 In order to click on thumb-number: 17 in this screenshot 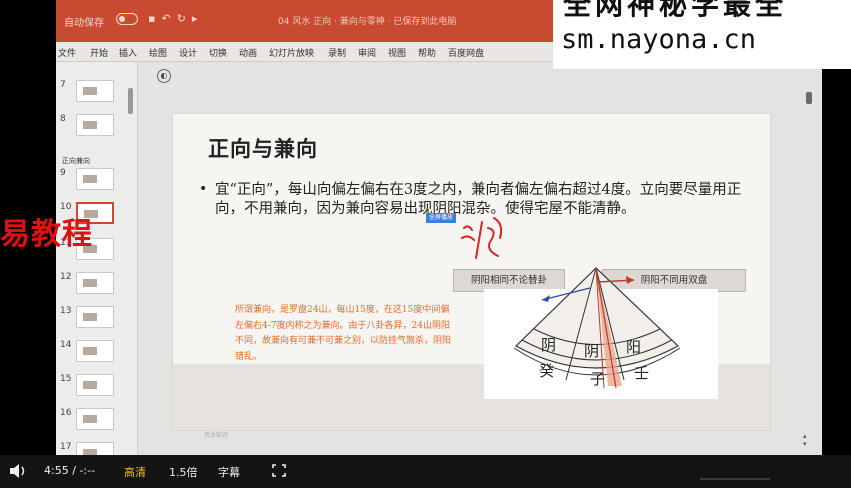, I will do `click(66, 447)`.